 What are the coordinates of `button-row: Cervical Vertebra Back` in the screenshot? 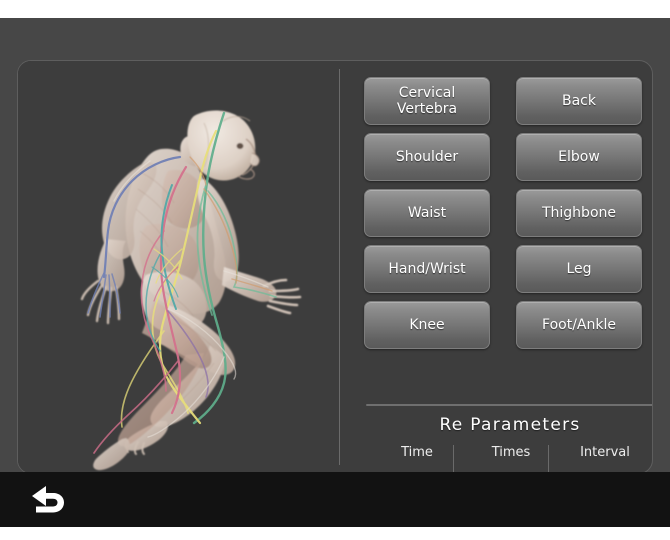 It's located at (503, 101).